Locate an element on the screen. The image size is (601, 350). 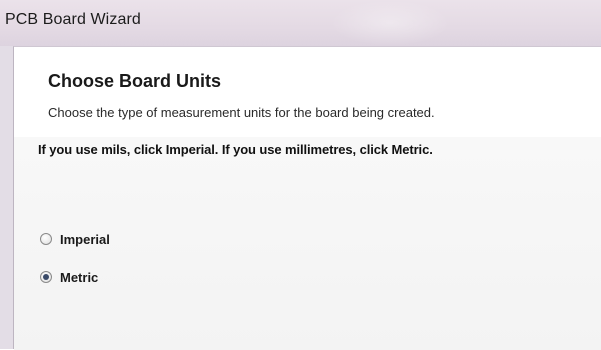
imperial-radio is located at coordinates (46, 239).